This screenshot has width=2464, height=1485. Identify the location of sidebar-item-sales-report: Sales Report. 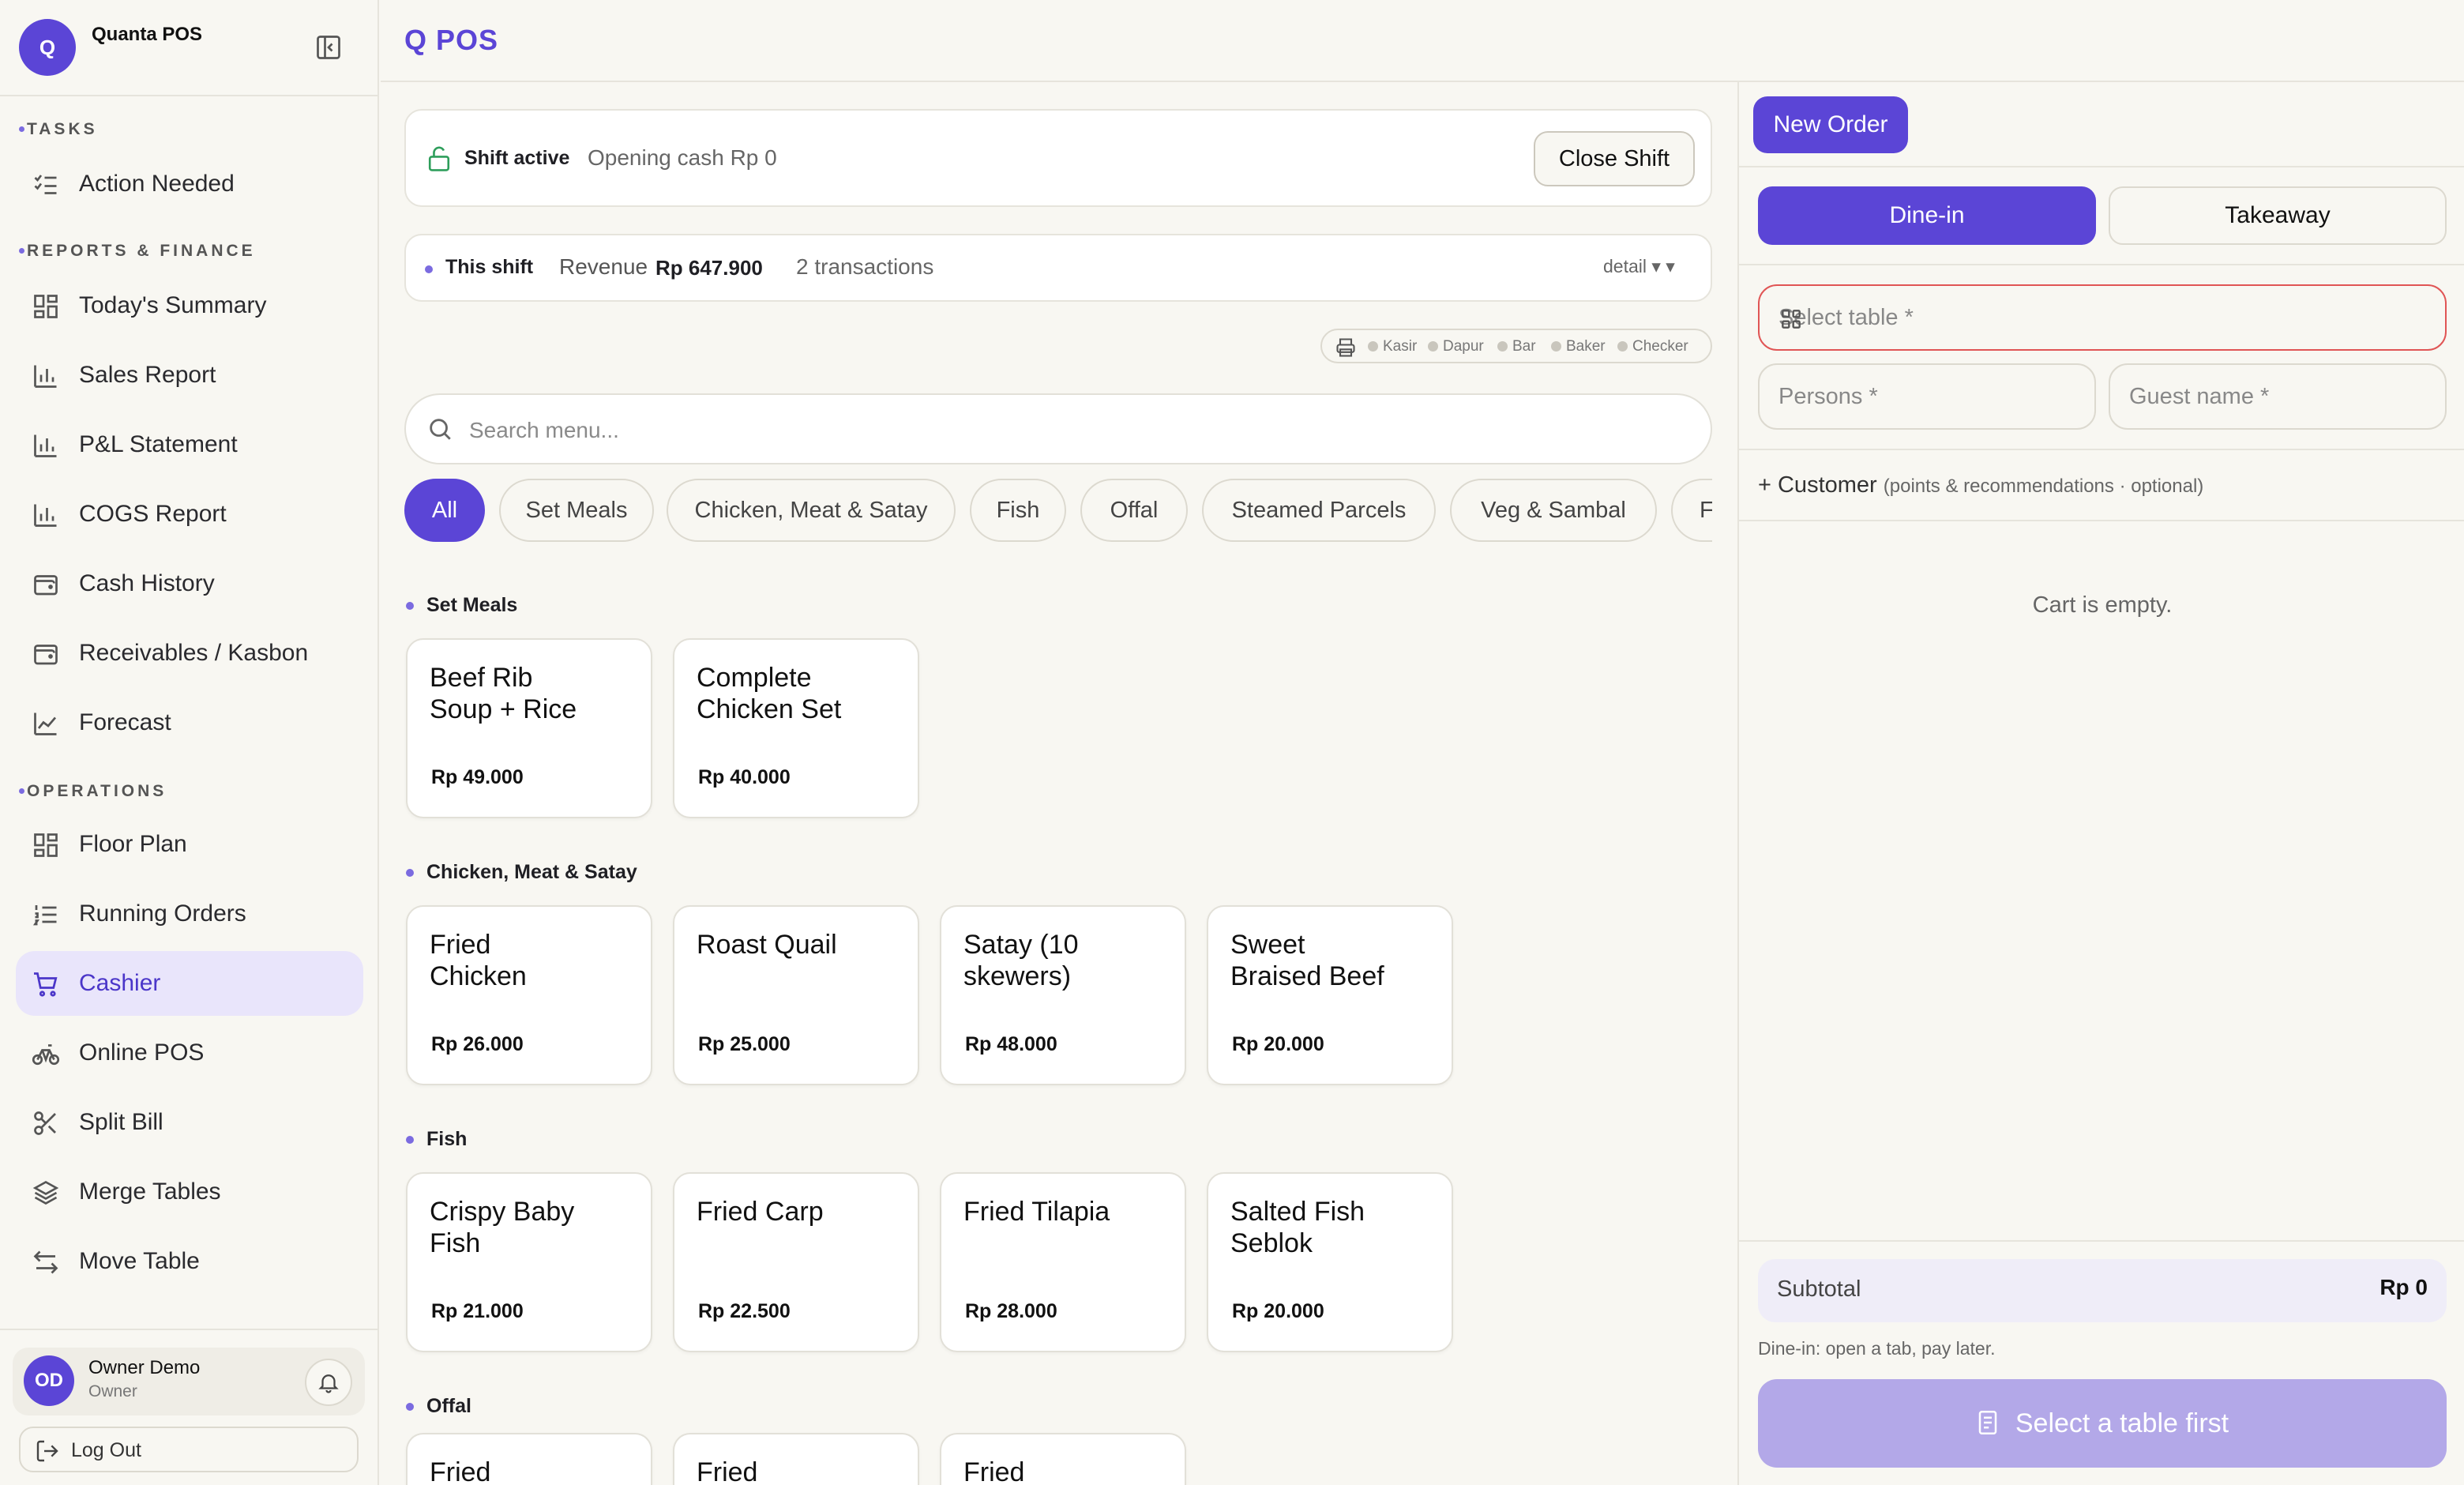
(189, 375).